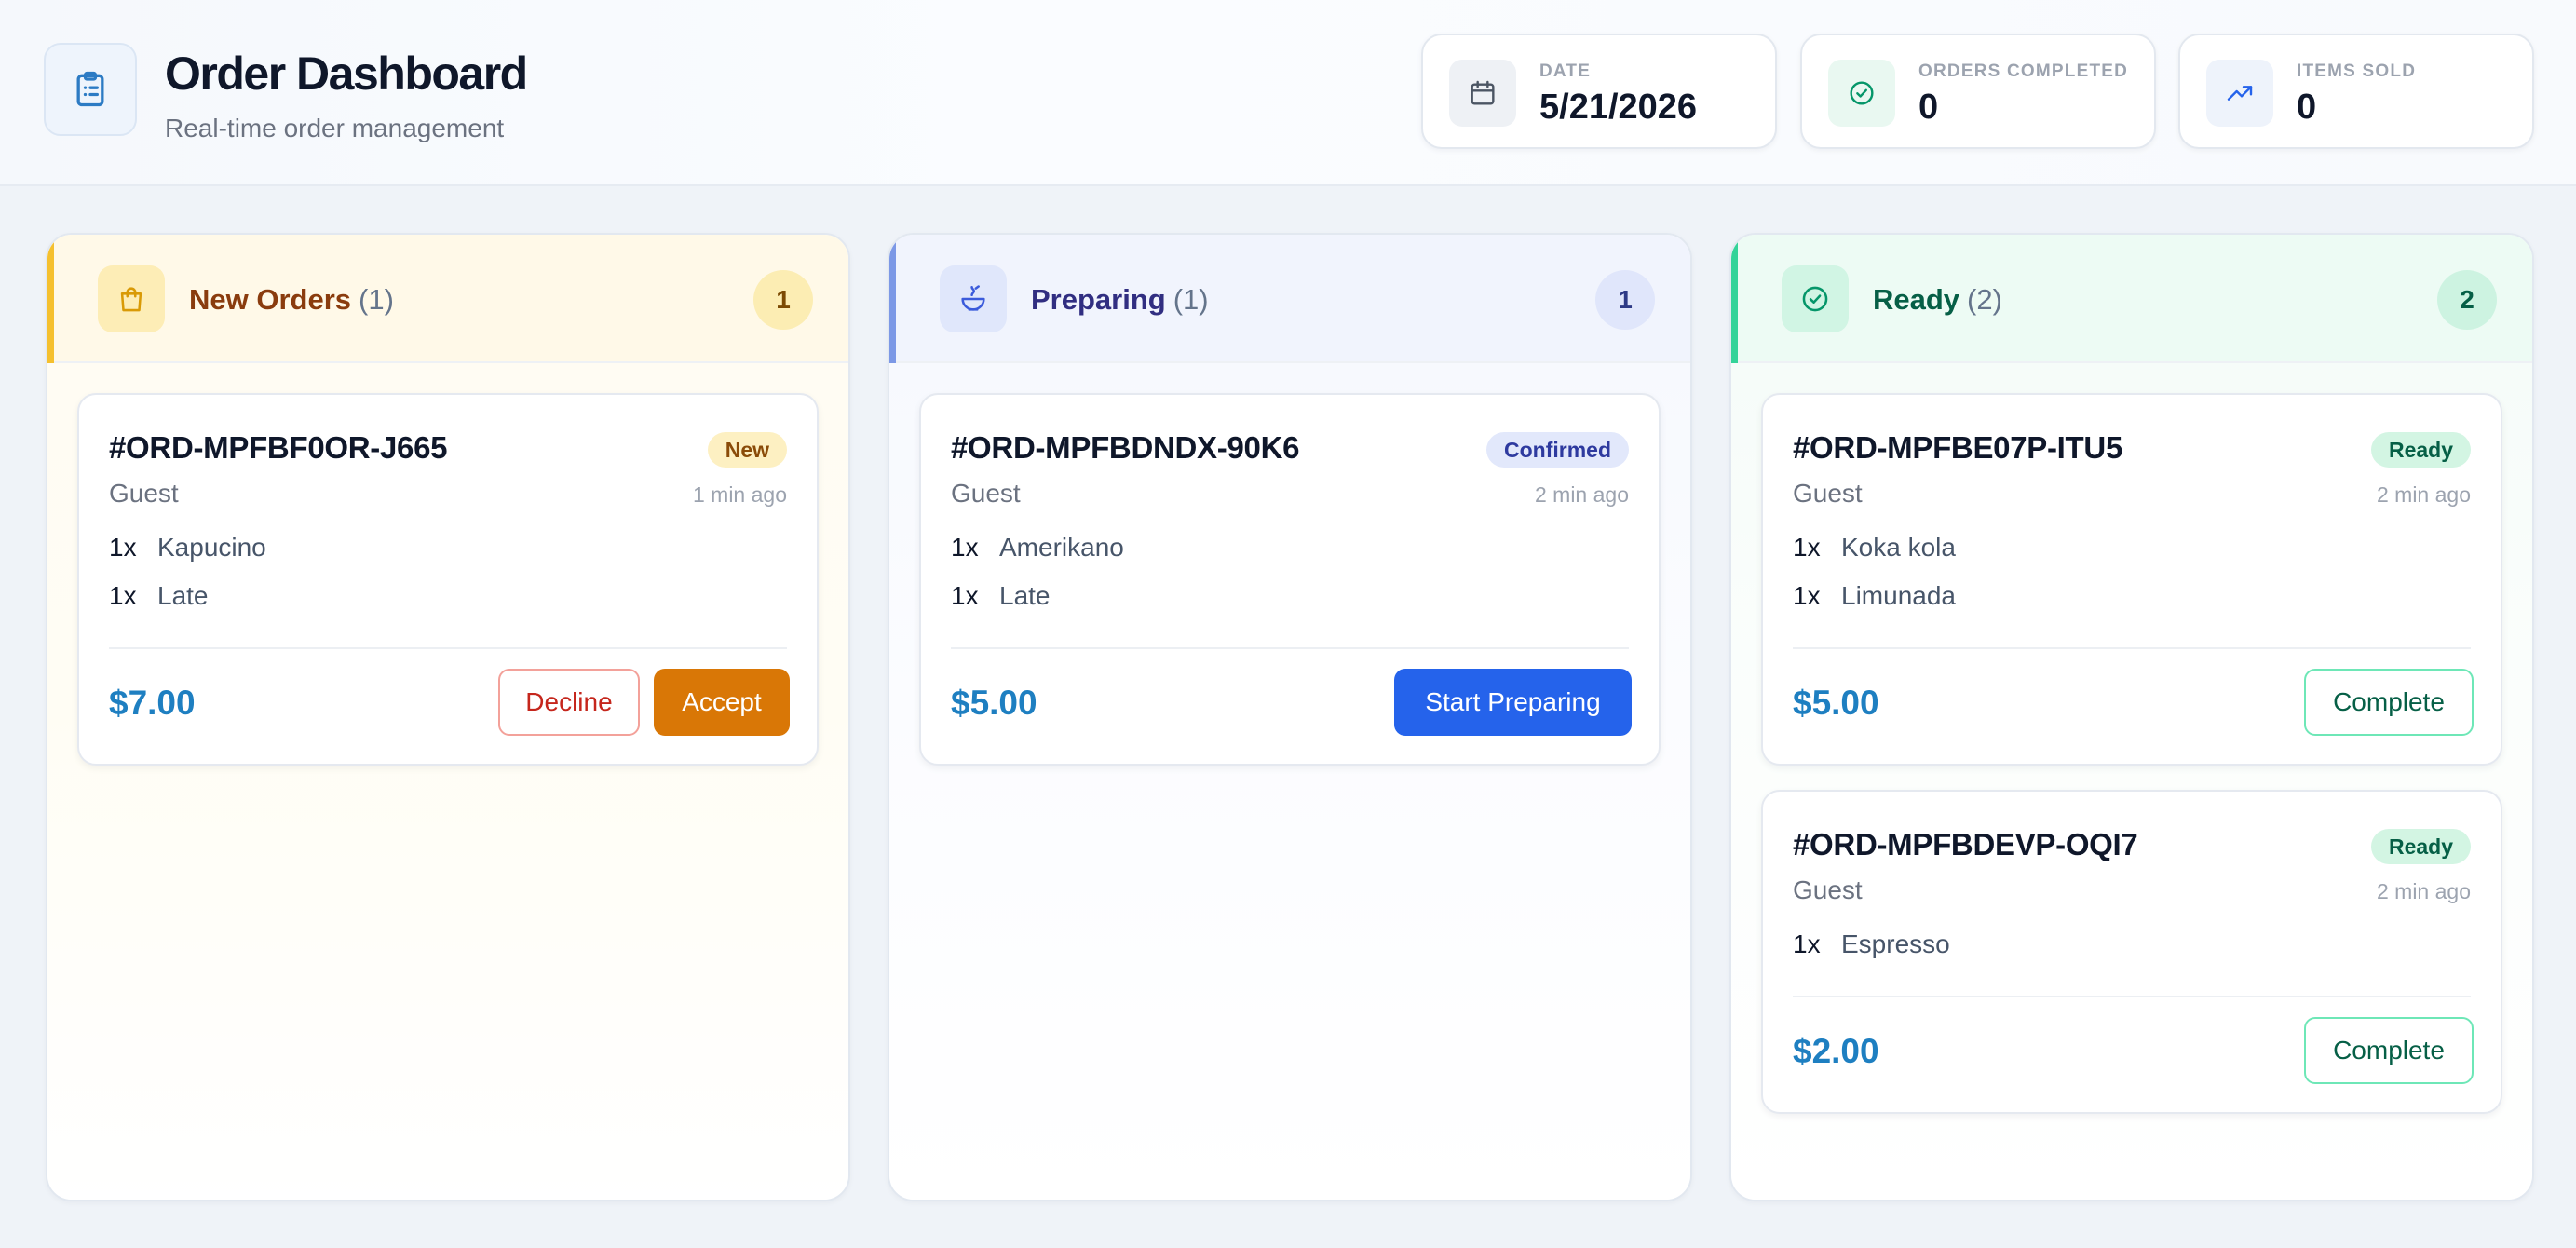 This screenshot has width=2576, height=1248. I want to click on order-id: #ORD-MPFBE07P-ITU5, so click(1957, 447).